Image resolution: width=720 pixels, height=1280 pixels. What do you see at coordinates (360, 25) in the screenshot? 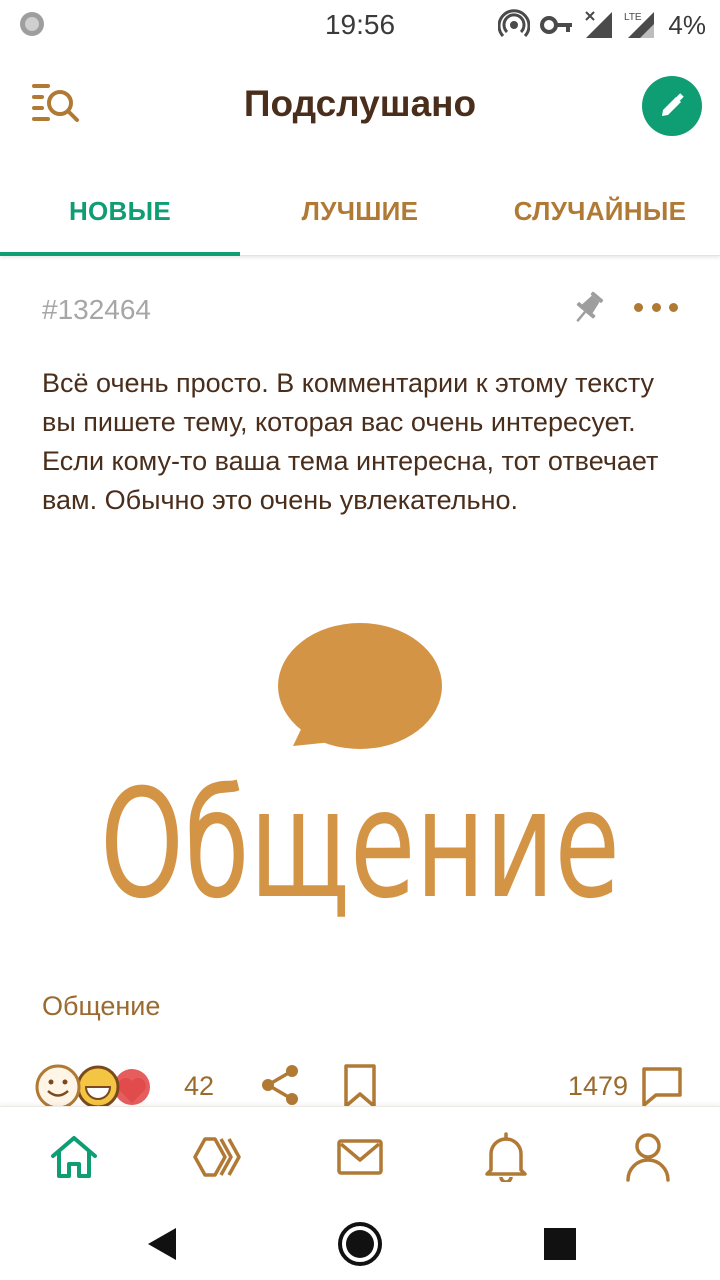
I see `status-bar: 19:56 LTE 4%` at bounding box center [360, 25].